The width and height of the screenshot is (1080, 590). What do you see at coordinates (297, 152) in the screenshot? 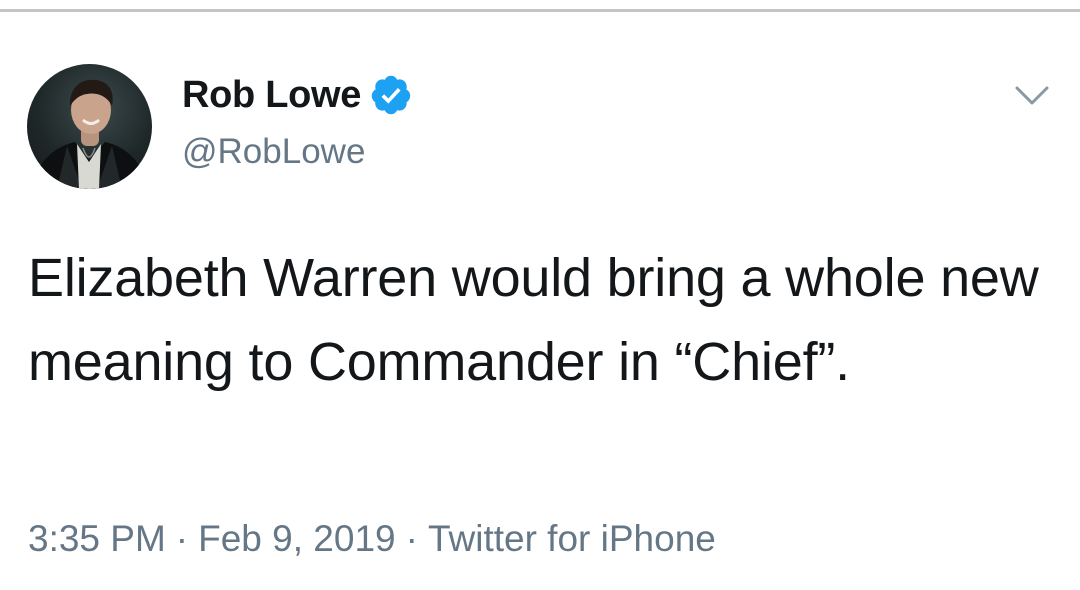
I see `user-handle: @RobLowe` at bounding box center [297, 152].